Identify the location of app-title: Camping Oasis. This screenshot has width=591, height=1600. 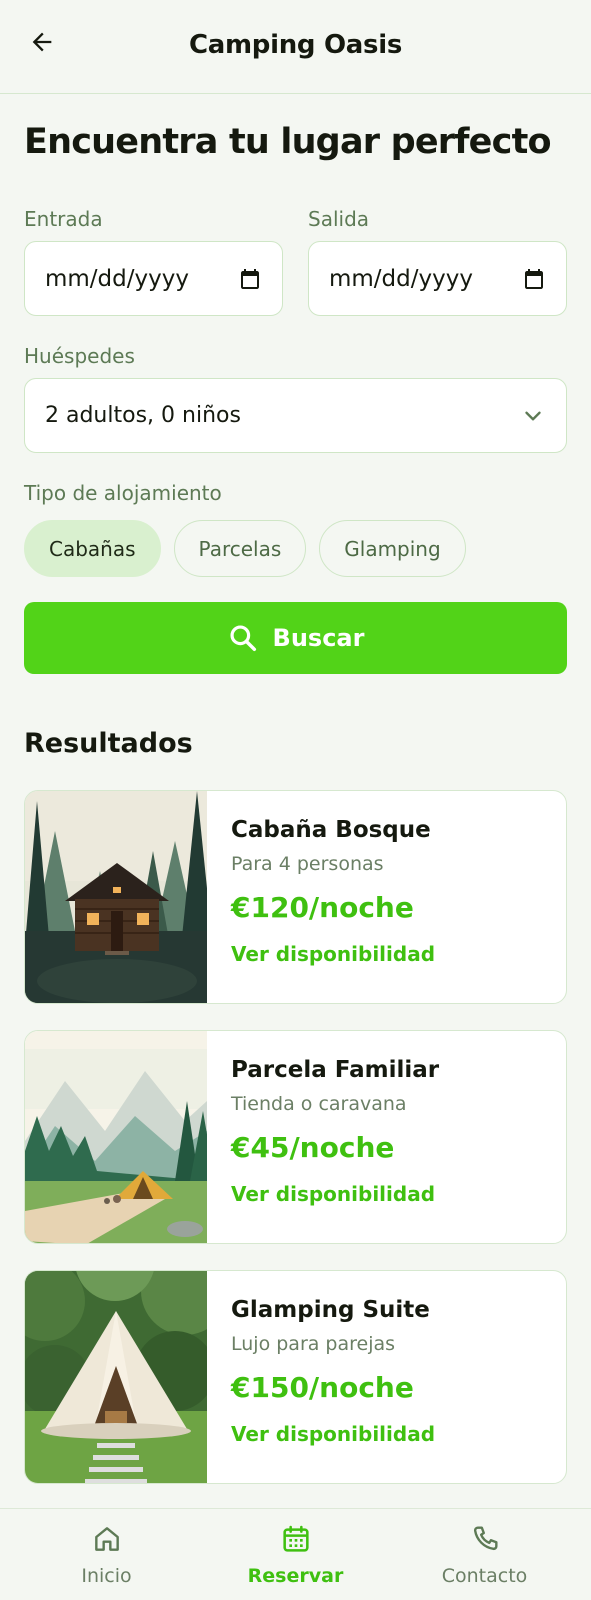
(295, 45).